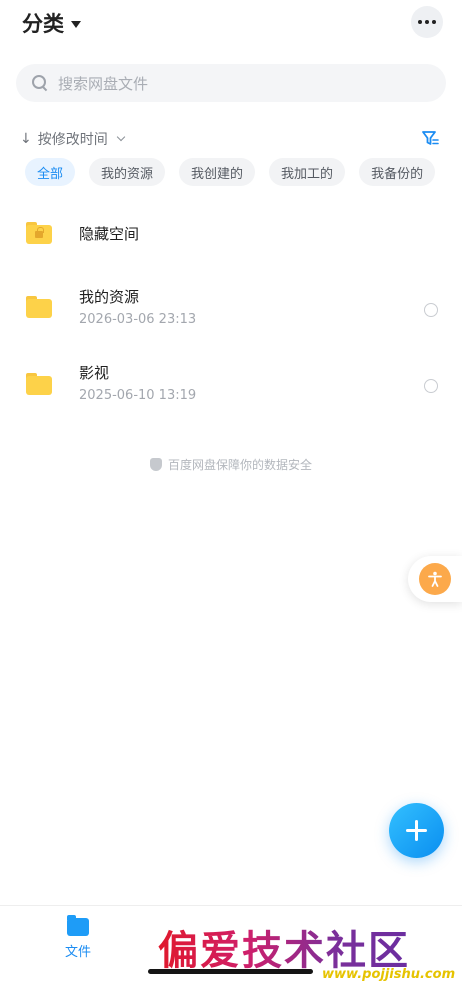 Image resolution: width=462 pixels, height=1000 pixels. I want to click on category-switcher: 分类, so click(51, 23).